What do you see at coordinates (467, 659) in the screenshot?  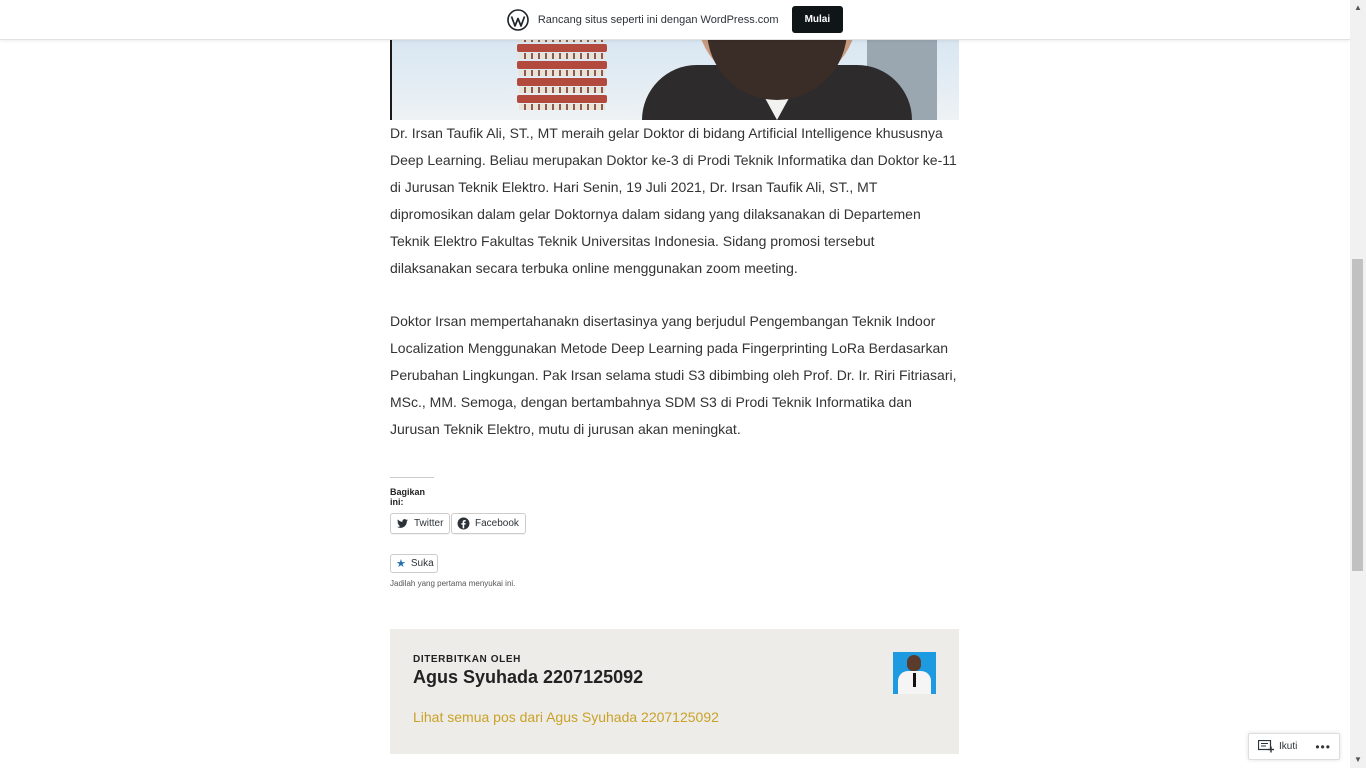 I see `author-label: DITERBITKAN OLEH` at bounding box center [467, 659].